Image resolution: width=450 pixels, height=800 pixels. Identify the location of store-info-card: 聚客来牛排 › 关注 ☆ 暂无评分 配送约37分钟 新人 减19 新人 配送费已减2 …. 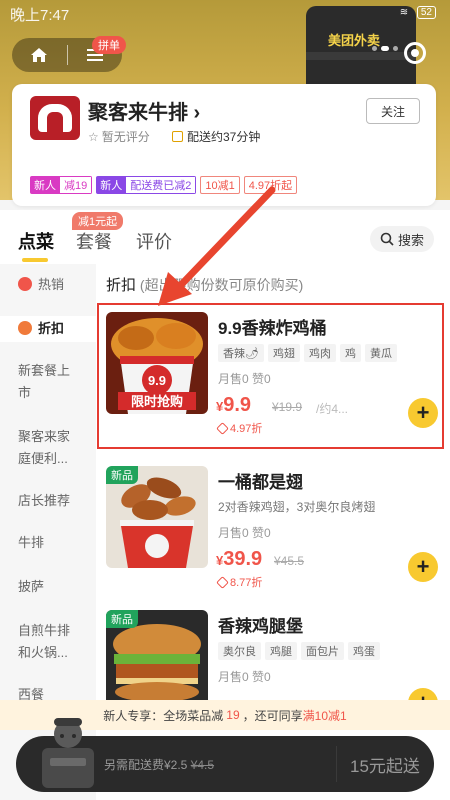
(224, 145).